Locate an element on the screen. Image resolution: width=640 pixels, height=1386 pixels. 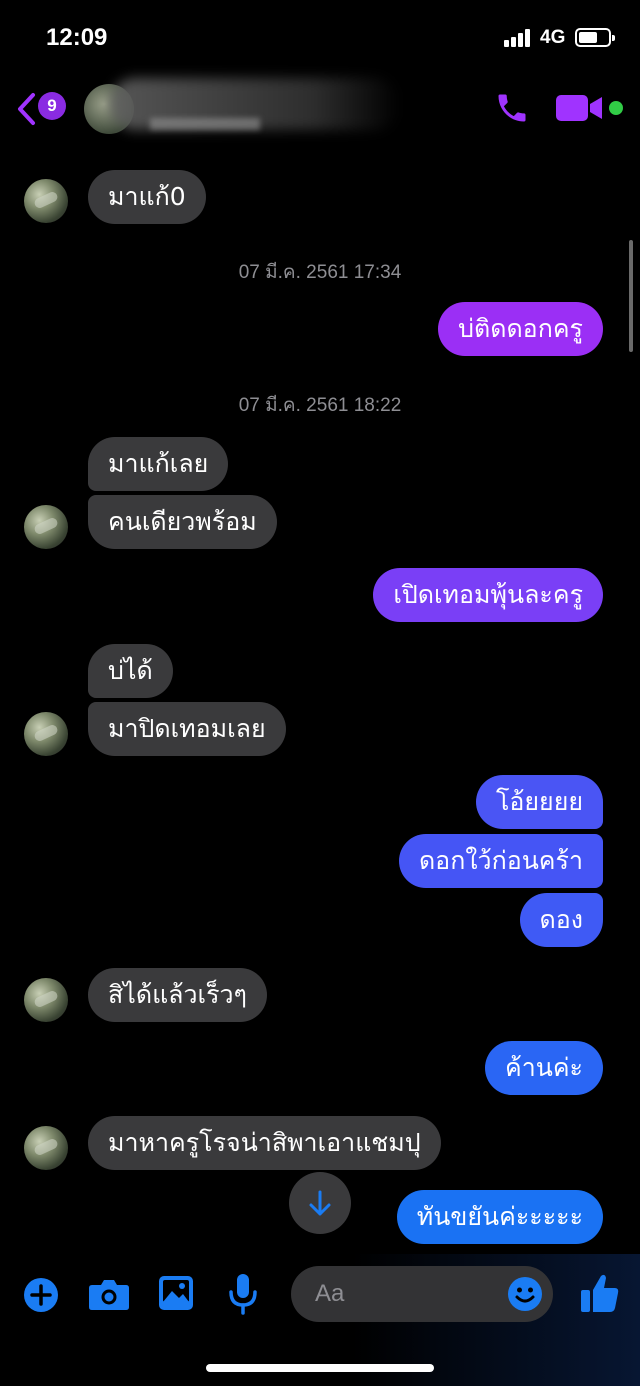
back-button: 9 is located at coordinates (43, 109).